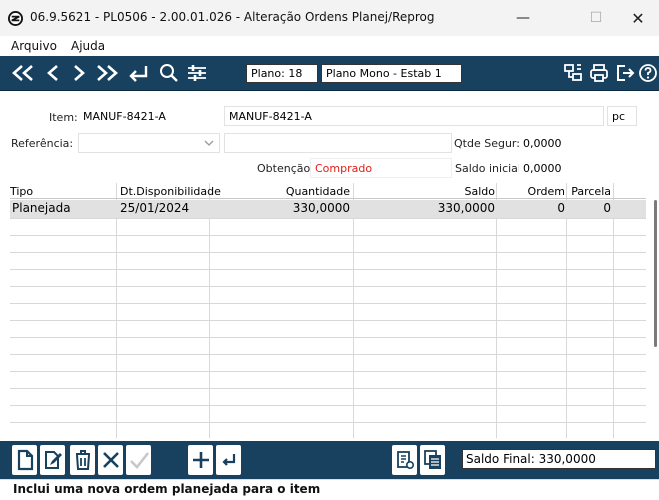 The image size is (659, 500). Describe the element at coordinates (138, 73) in the screenshot. I see `return-icon` at that location.